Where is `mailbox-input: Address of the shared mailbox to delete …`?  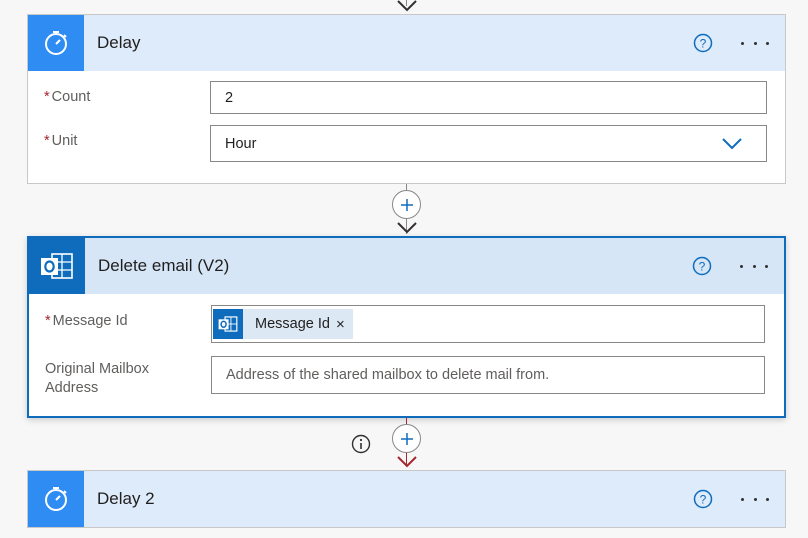 mailbox-input: Address of the shared mailbox to delete … is located at coordinates (488, 375).